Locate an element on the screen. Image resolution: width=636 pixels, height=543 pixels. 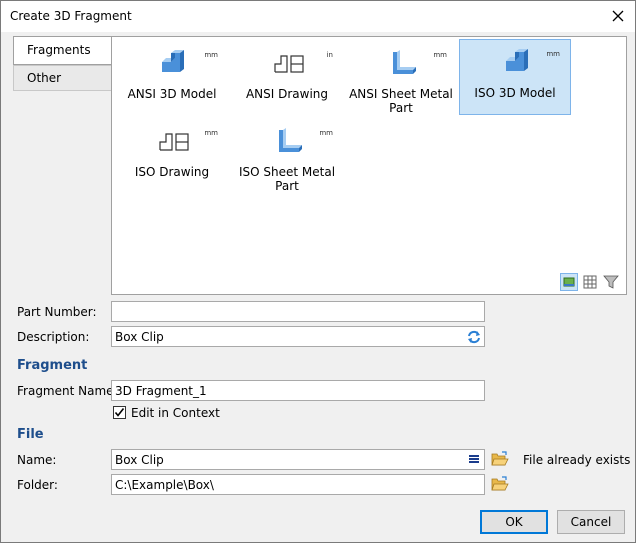
template-label: ISO Drawing is located at coordinates (172, 172).